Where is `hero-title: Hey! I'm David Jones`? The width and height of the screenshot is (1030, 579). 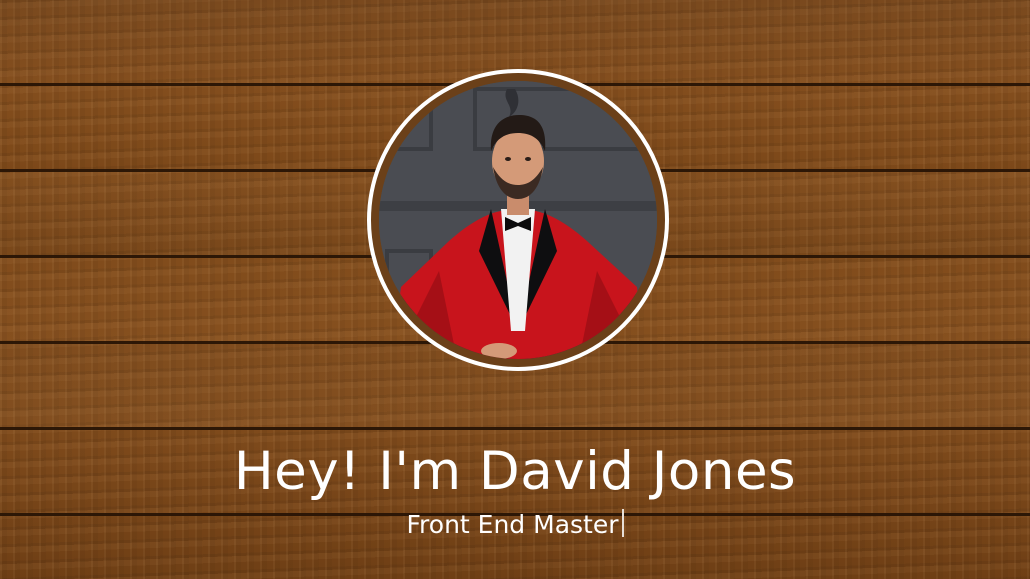 hero-title: Hey! I'm David Jones is located at coordinates (515, 471).